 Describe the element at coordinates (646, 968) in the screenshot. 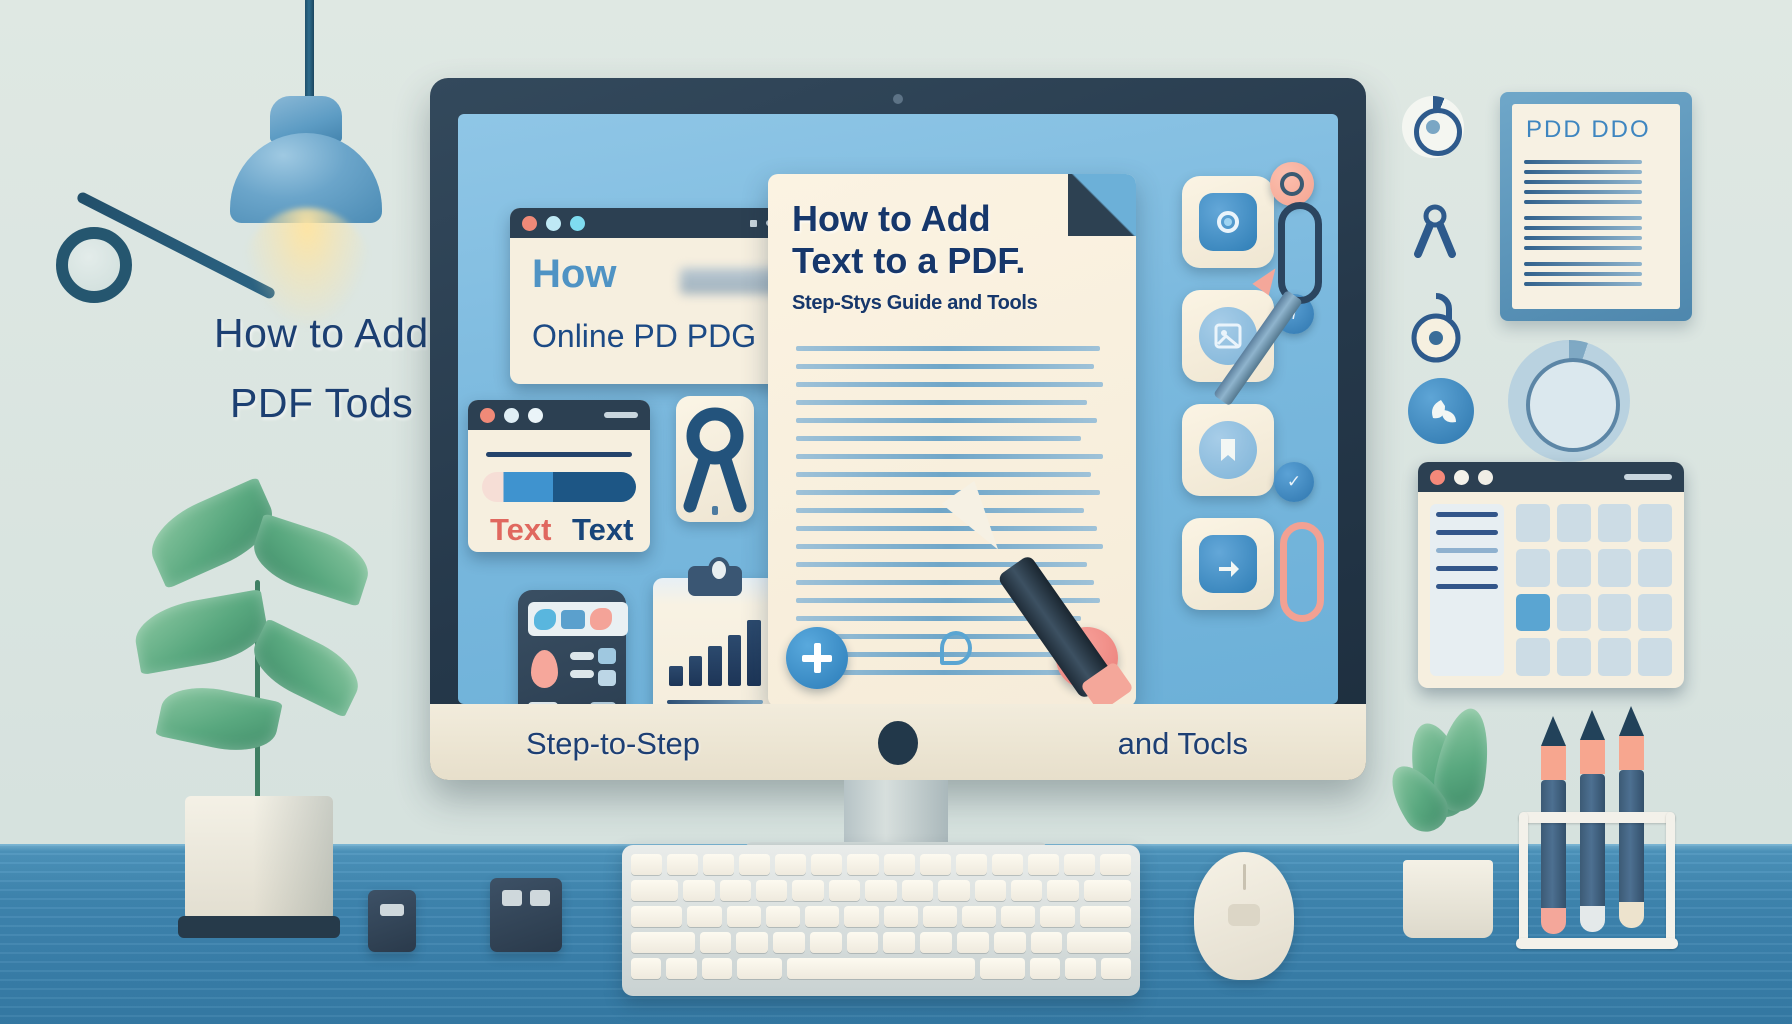

I see `key-ctrl` at that location.